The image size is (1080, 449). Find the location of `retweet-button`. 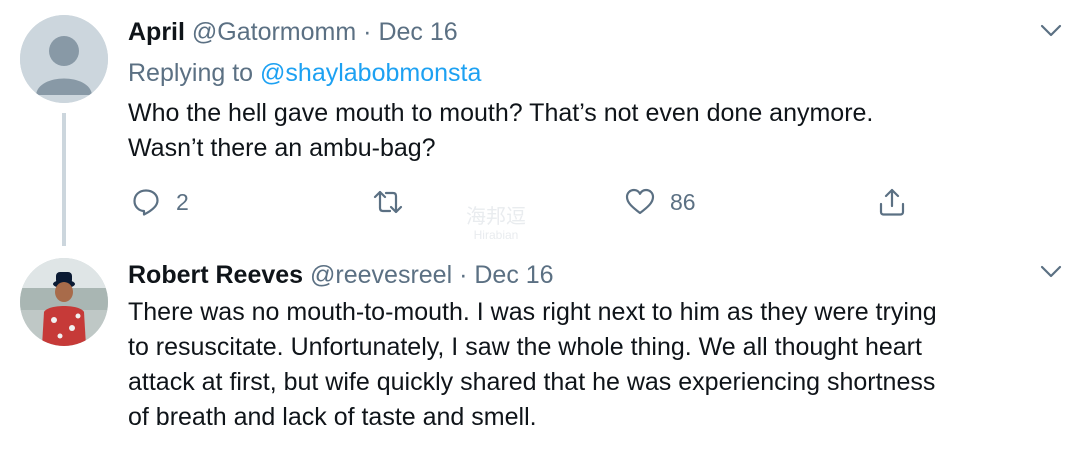

retweet-button is located at coordinates (395, 202).